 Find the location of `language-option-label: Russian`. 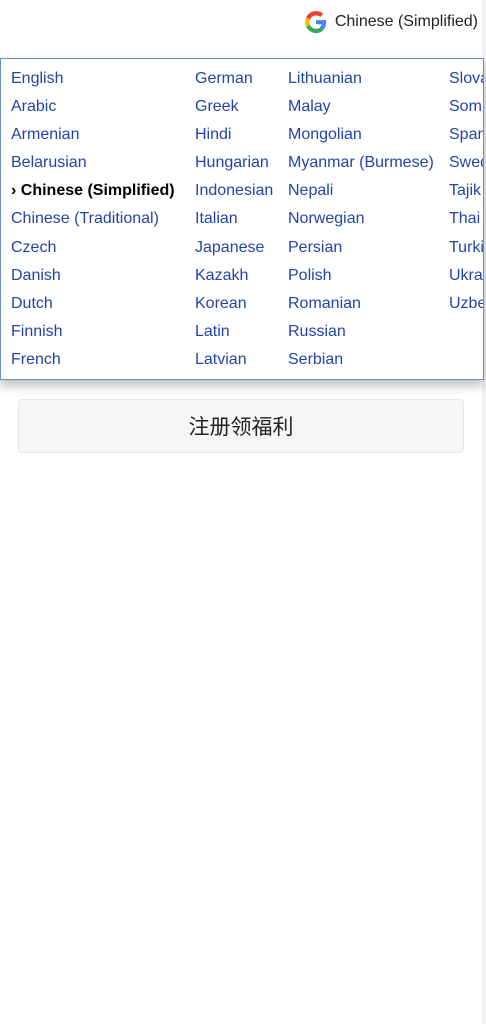

language-option-label: Russian is located at coordinates (317, 331).